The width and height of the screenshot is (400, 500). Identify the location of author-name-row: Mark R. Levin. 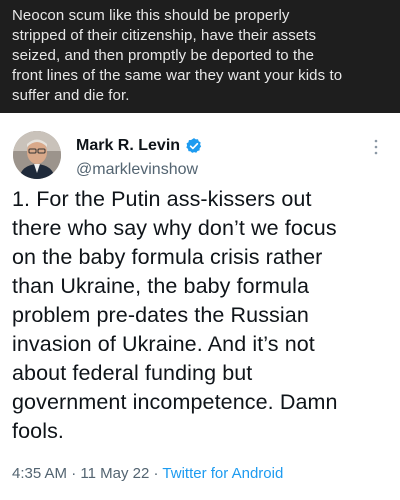
(139, 146).